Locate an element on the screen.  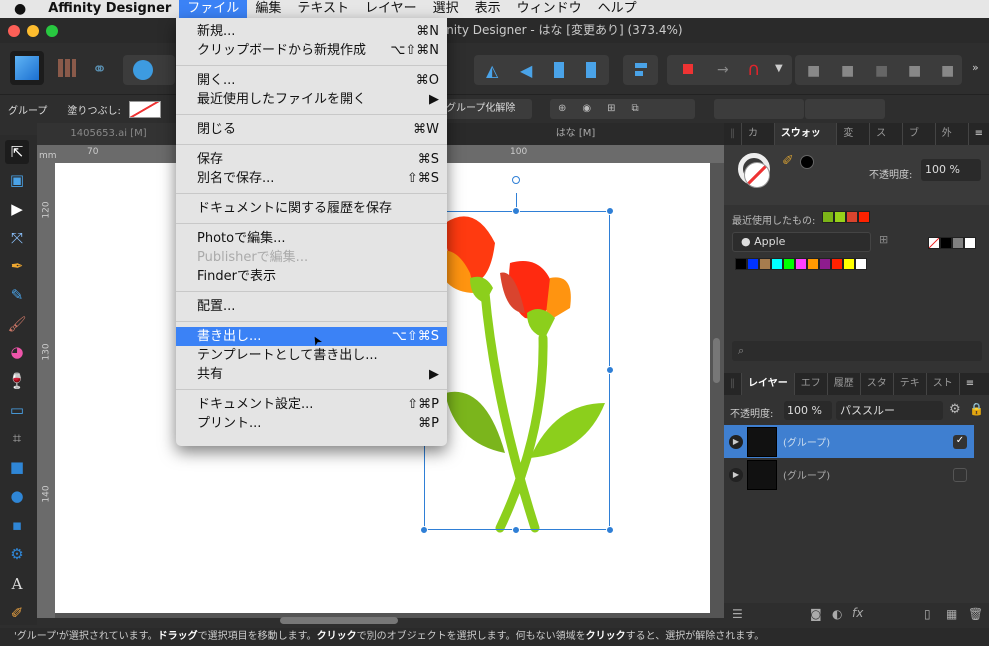
visibility-checkbox: ✓ is located at coordinates (960, 441).